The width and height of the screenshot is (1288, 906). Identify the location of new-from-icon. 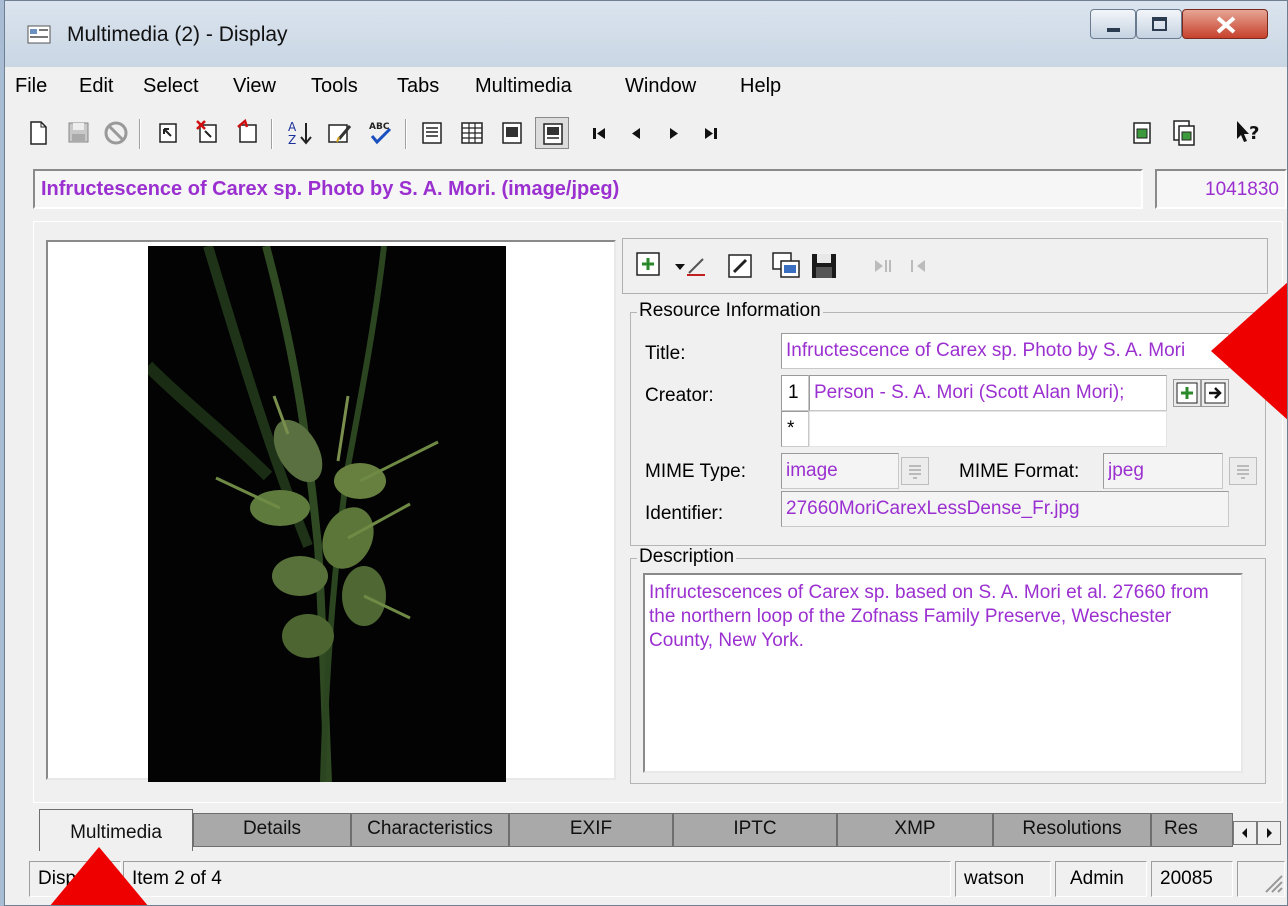
(248, 133).